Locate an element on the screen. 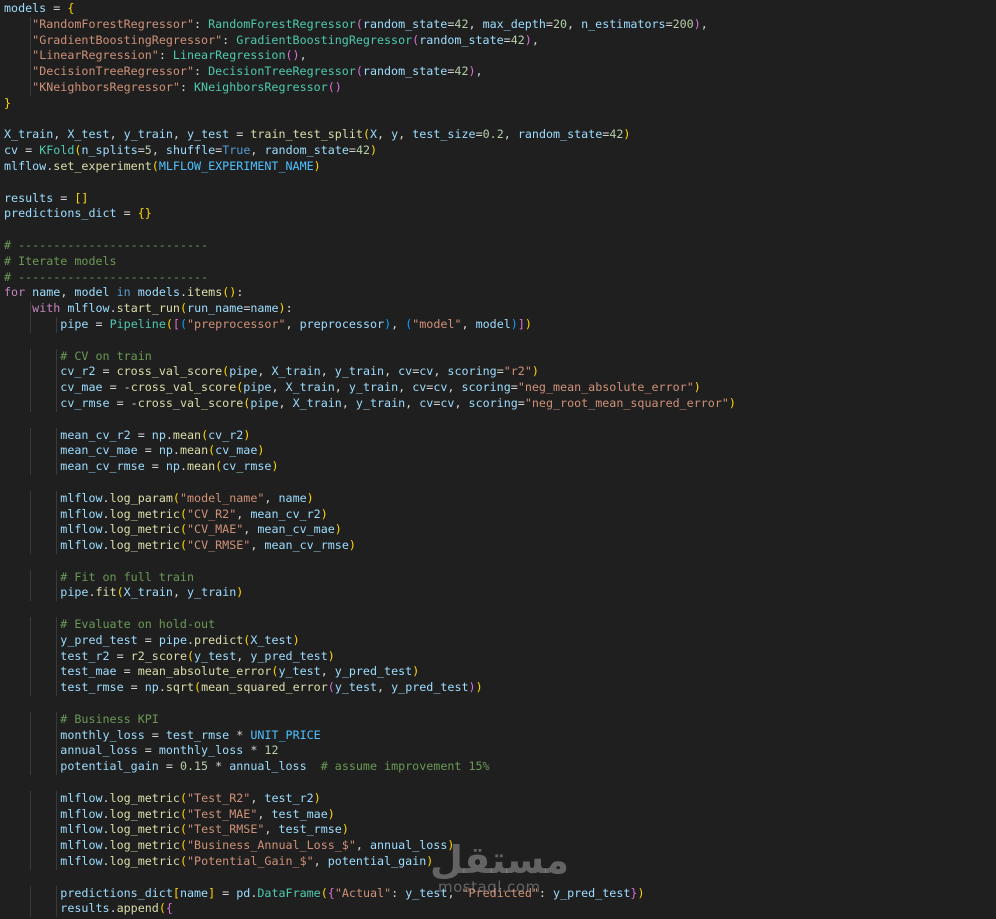 The image size is (996, 919). code-line: predictions_dict = {} is located at coordinates (498, 214).